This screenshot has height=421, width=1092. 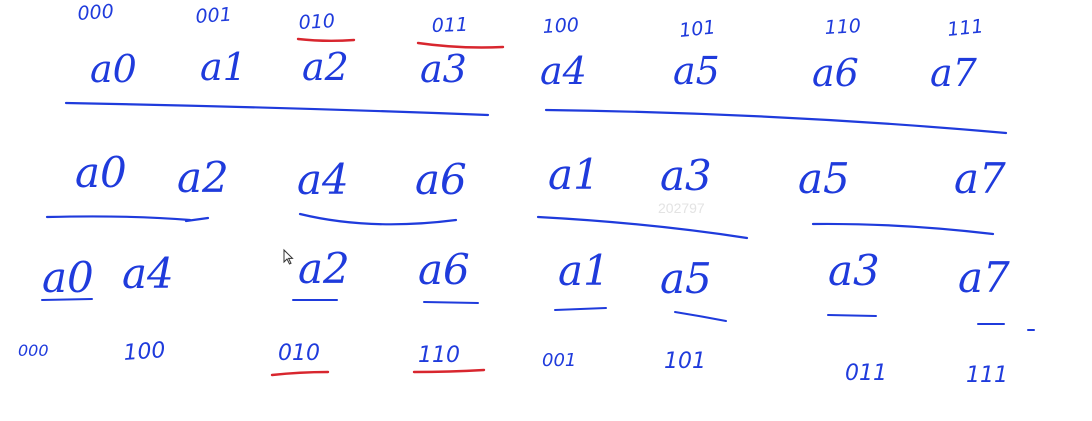 I want to click on row1-label-0: a0, so click(x=113, y=69).